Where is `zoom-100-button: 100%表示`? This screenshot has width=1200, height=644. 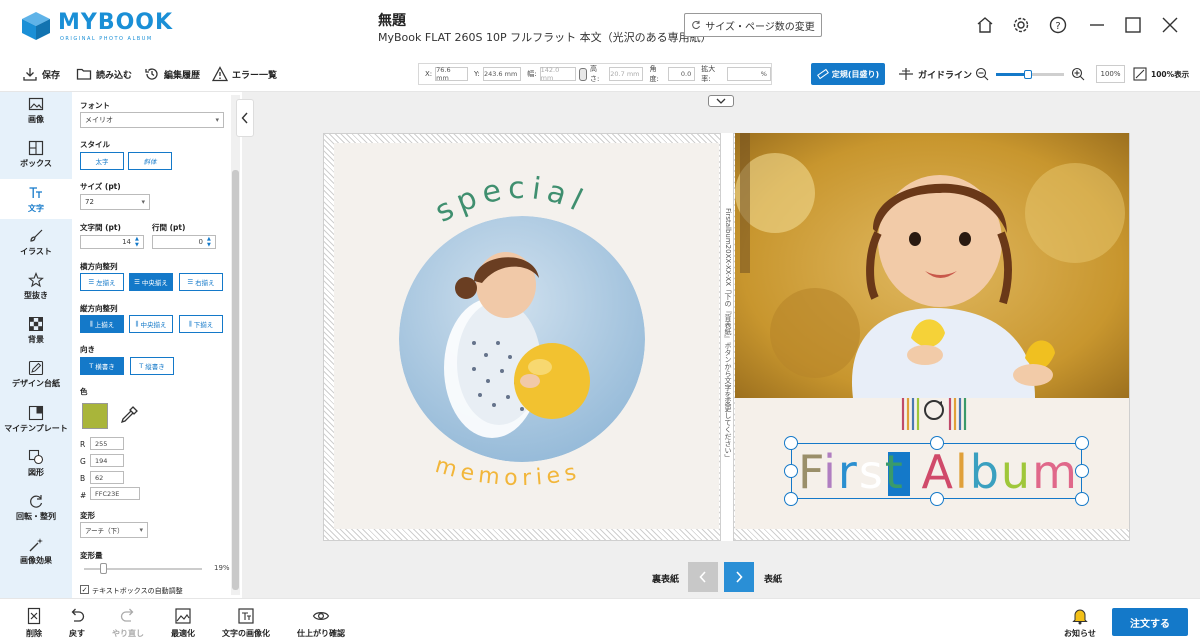 zoom-100-button: 100%表示 is located at coordinates (1161, 74).